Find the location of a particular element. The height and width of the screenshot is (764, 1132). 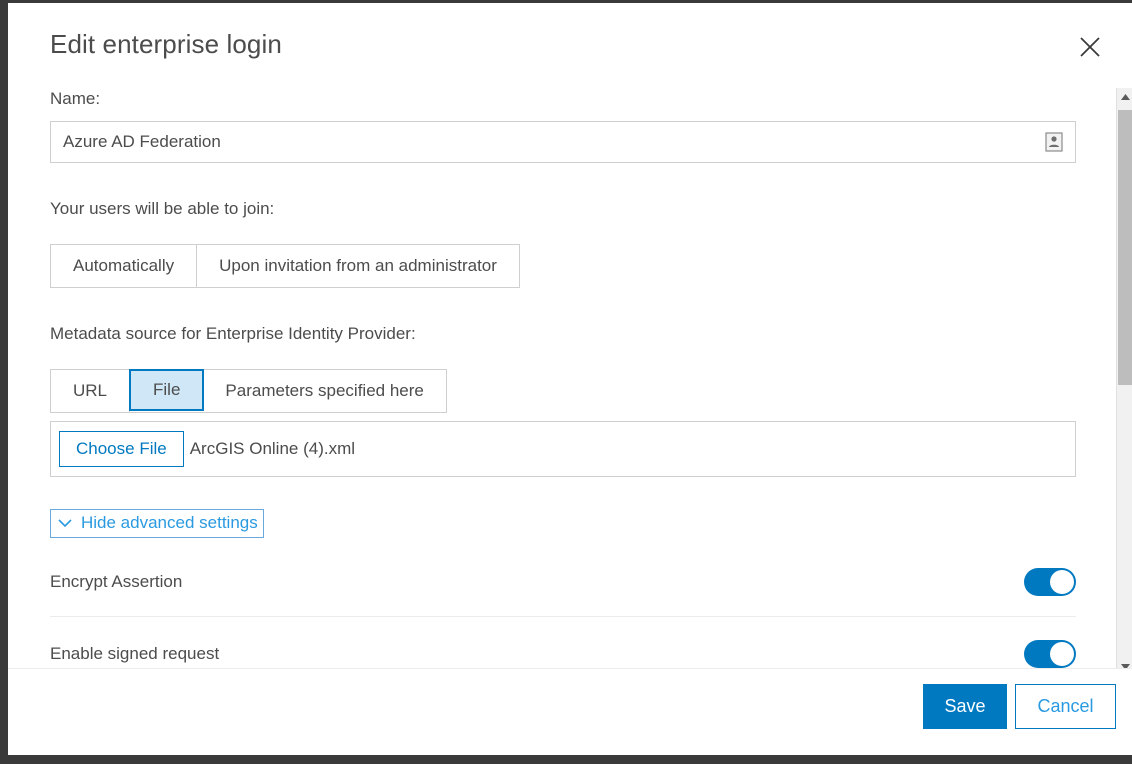

setting-row-enable-signed-request: Enable signed request is located at coordinates (563, 647).